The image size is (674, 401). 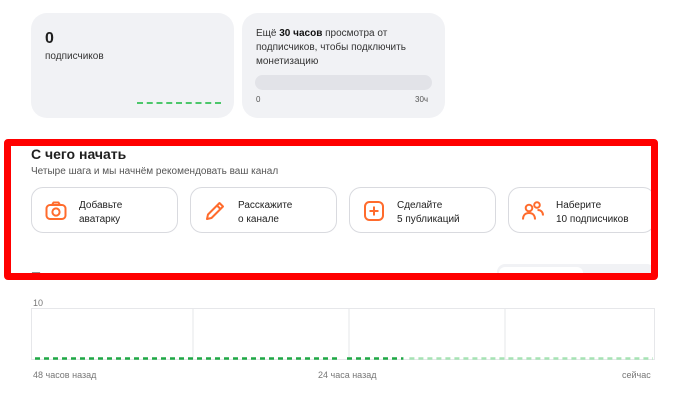 I want to click on monetization-progress-bar, so click(x=343, y=82).